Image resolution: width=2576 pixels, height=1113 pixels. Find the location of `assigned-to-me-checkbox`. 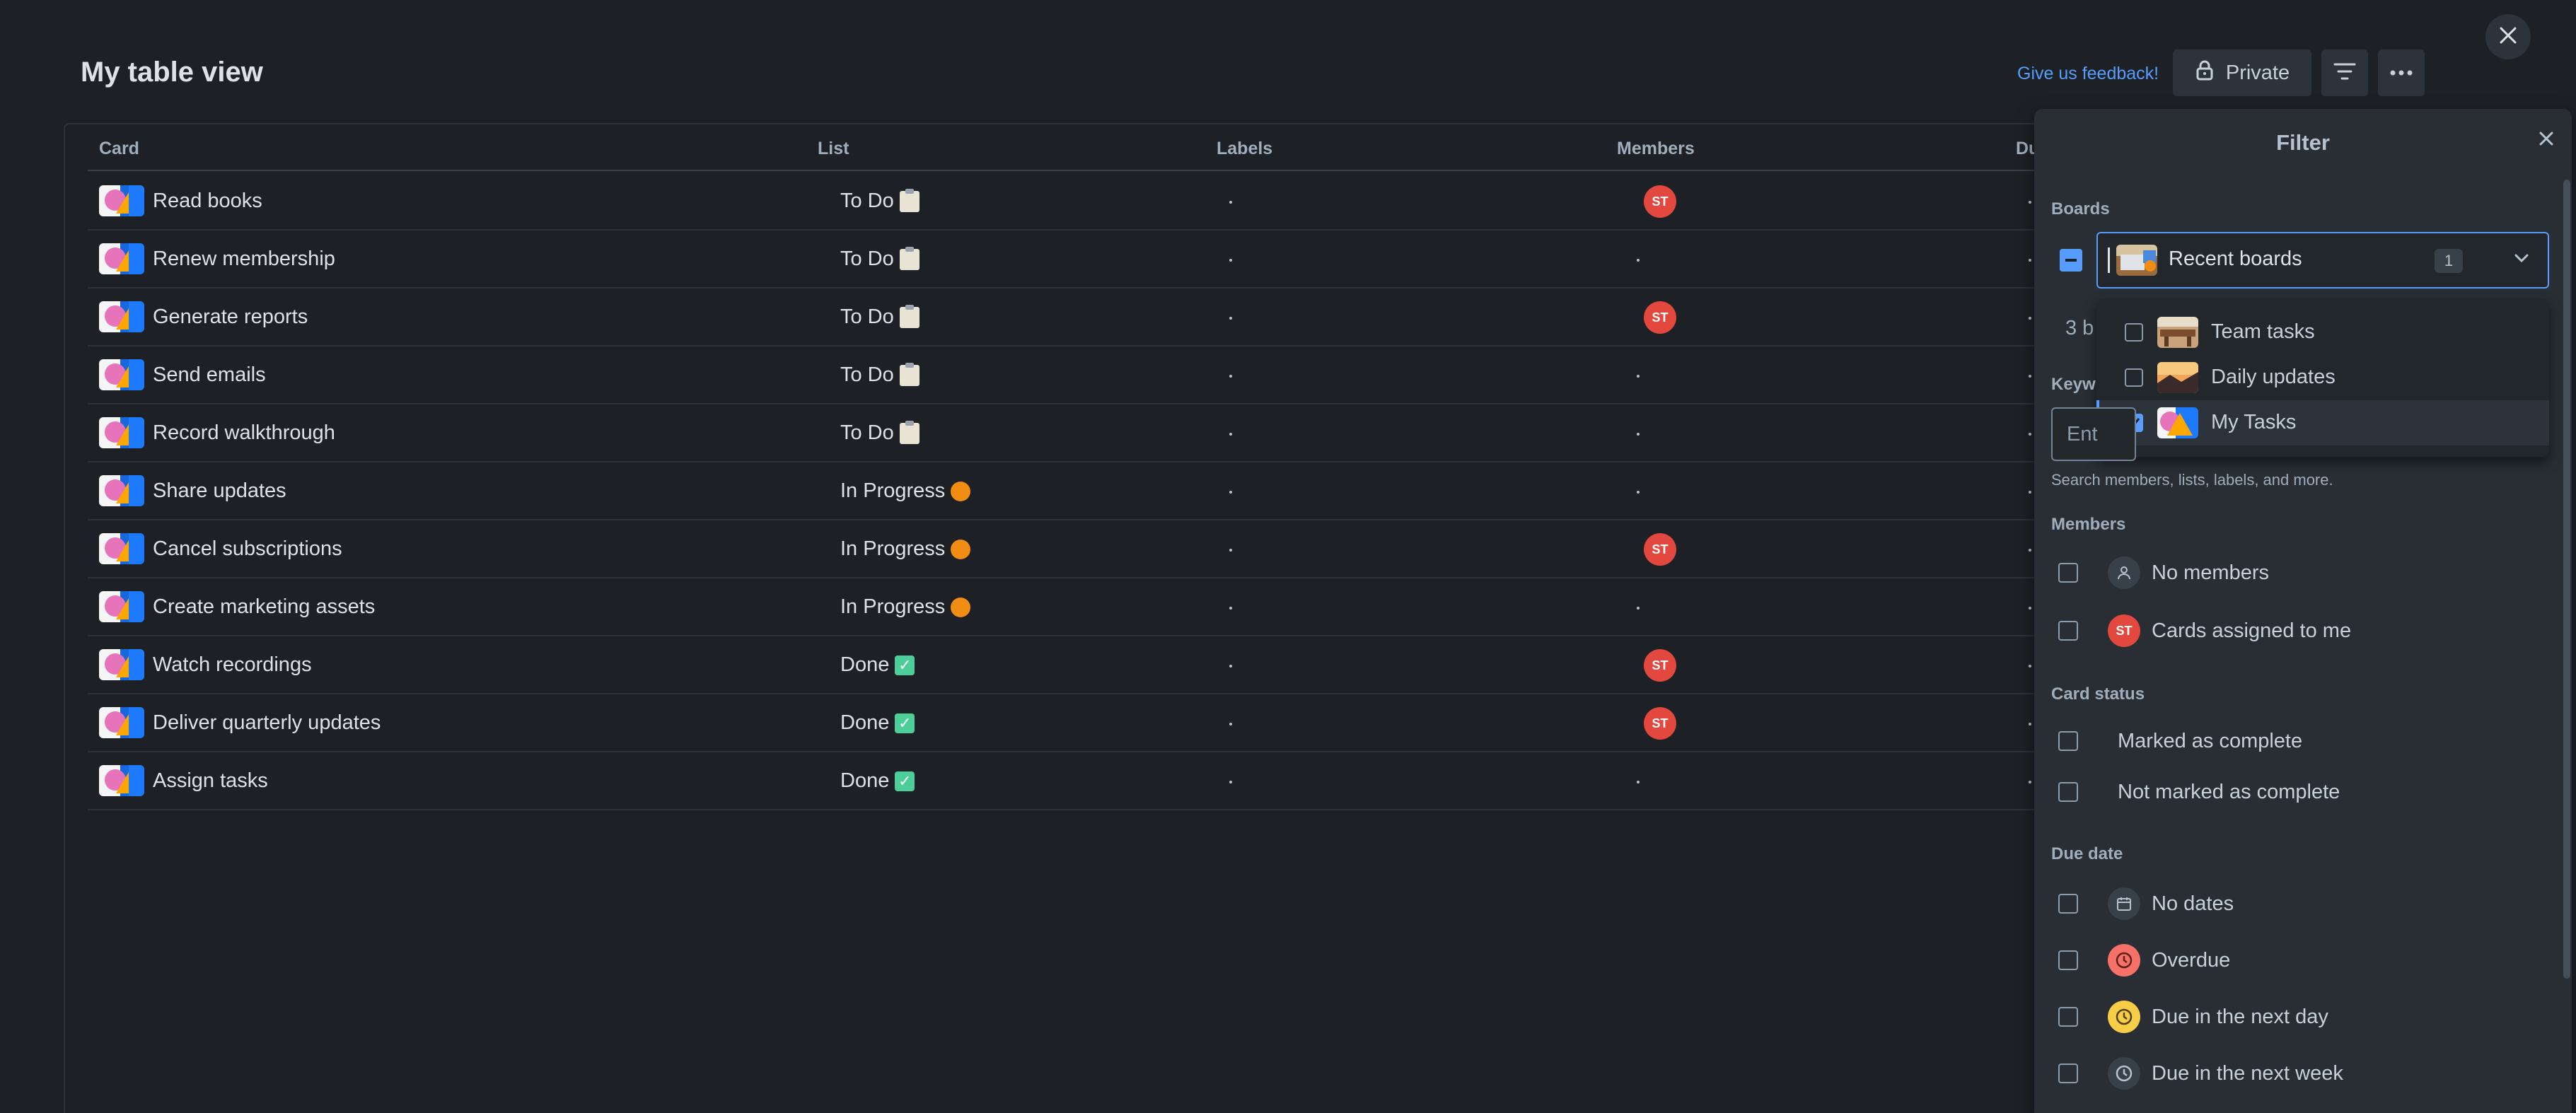

assigned-to-me-checkbox is located at coordinates (2068, 631).